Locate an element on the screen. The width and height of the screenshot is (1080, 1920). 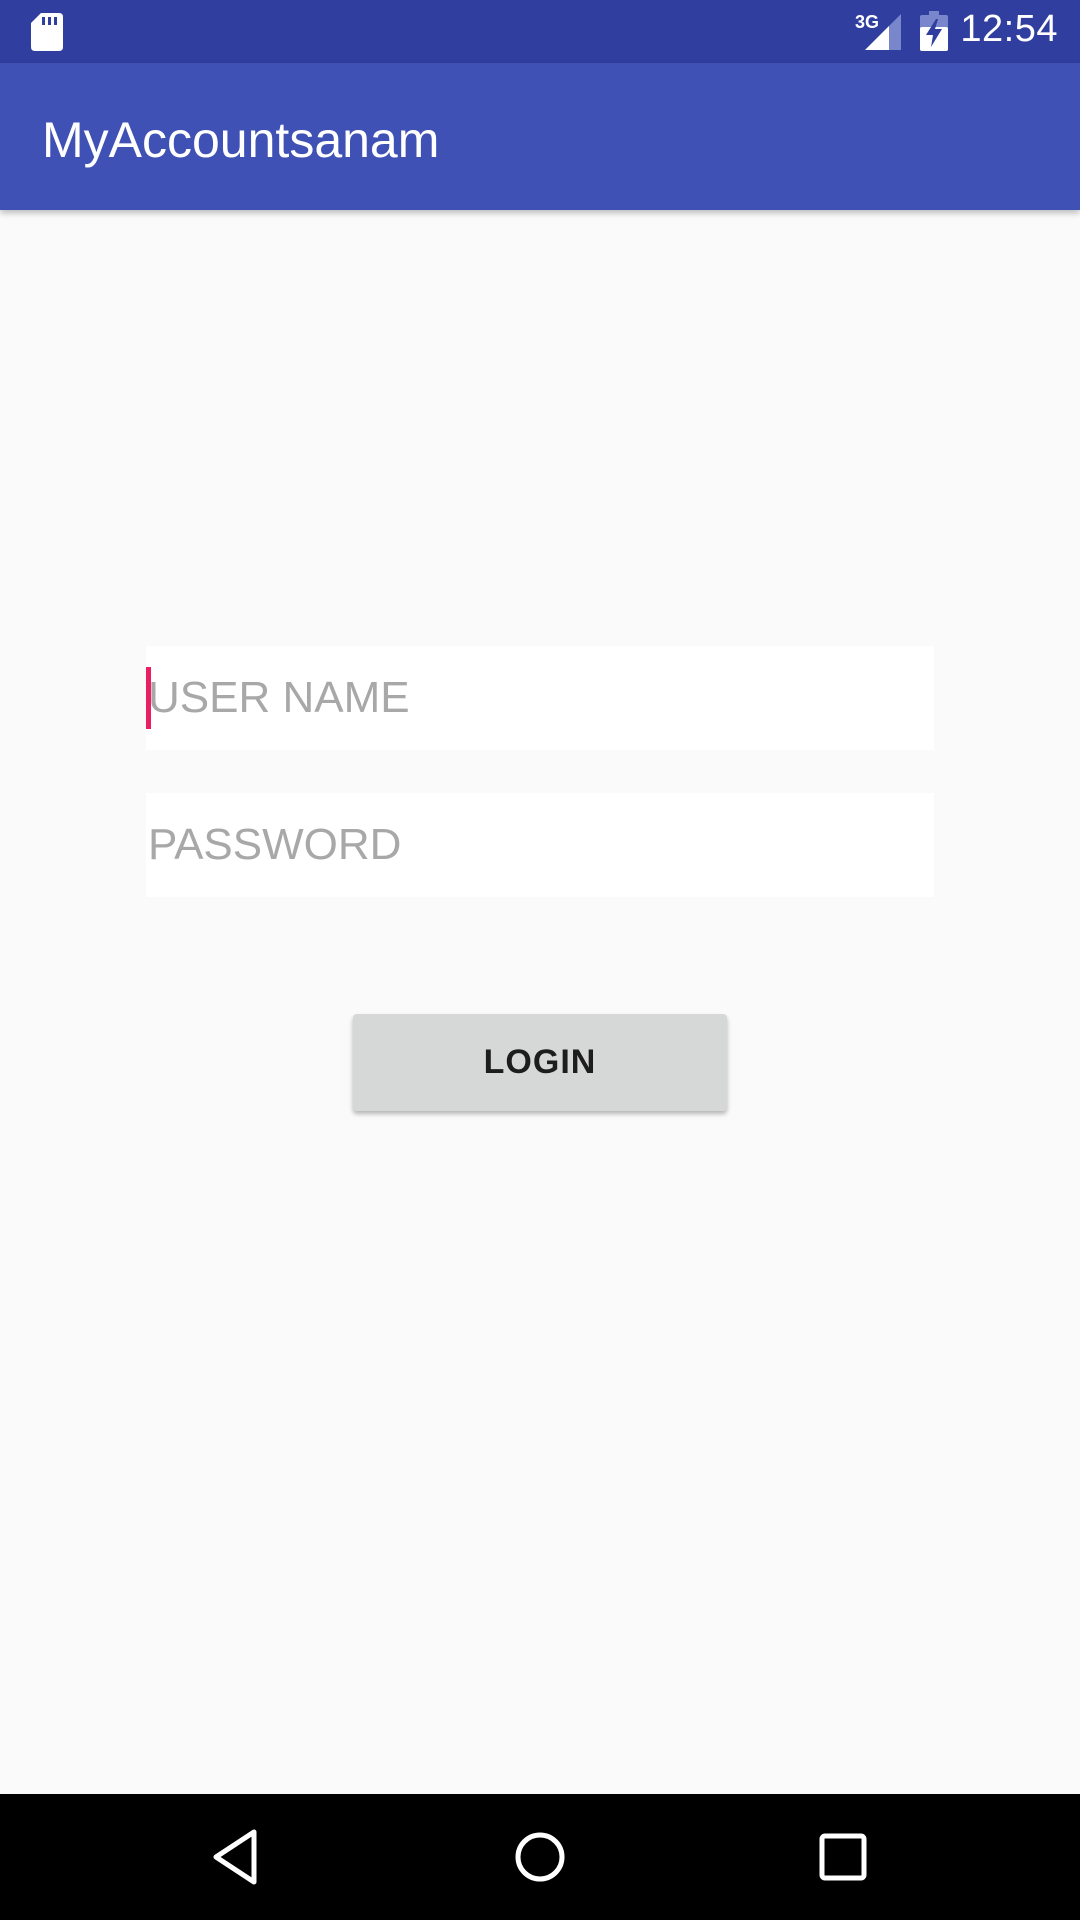
home-icon is located at coordinates (540, 1857).